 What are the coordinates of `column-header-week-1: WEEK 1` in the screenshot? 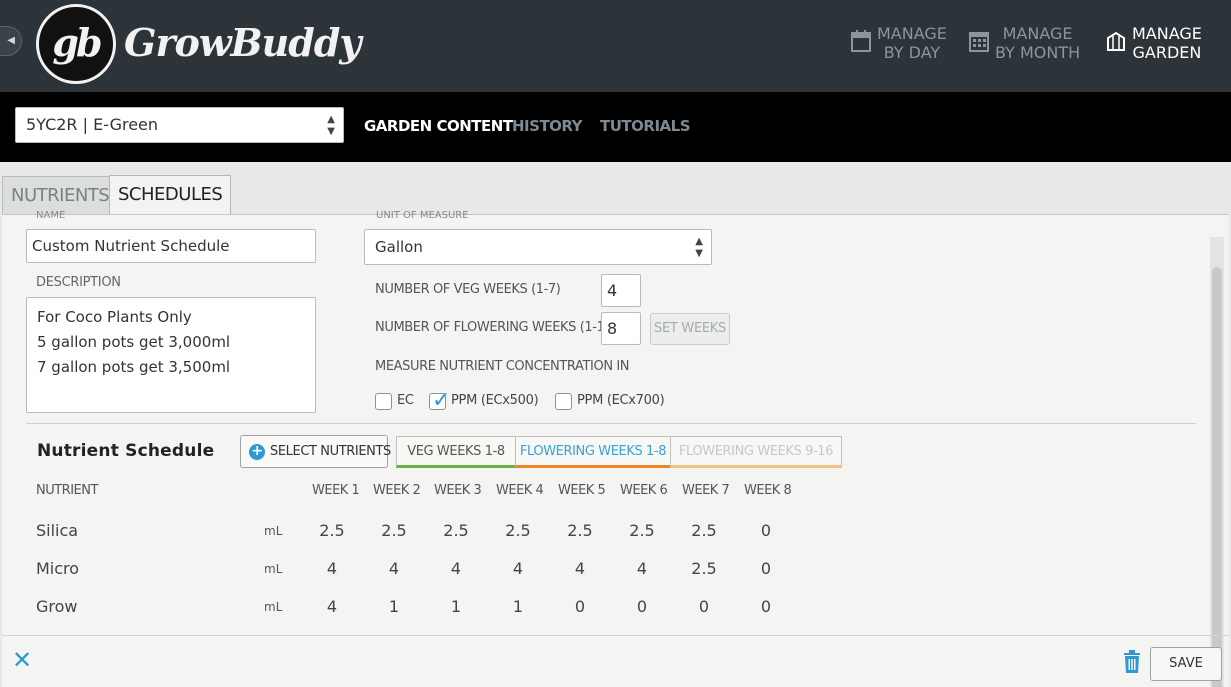 It's located at (336, 490).